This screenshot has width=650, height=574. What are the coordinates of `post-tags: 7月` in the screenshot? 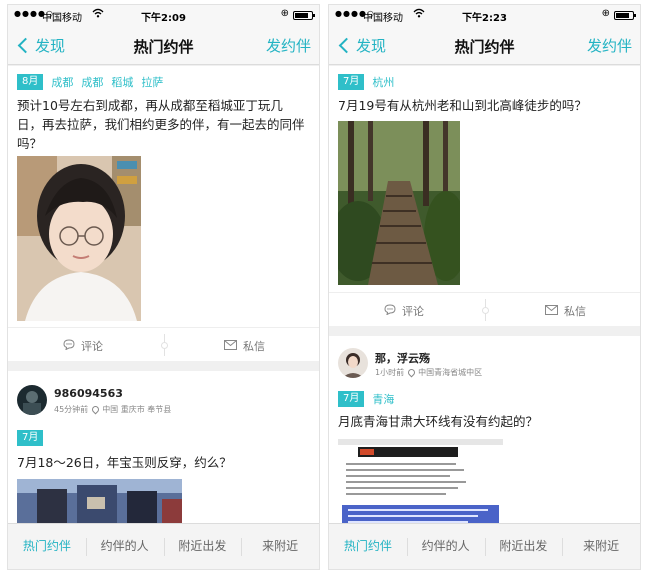 It's located at (34, 437).